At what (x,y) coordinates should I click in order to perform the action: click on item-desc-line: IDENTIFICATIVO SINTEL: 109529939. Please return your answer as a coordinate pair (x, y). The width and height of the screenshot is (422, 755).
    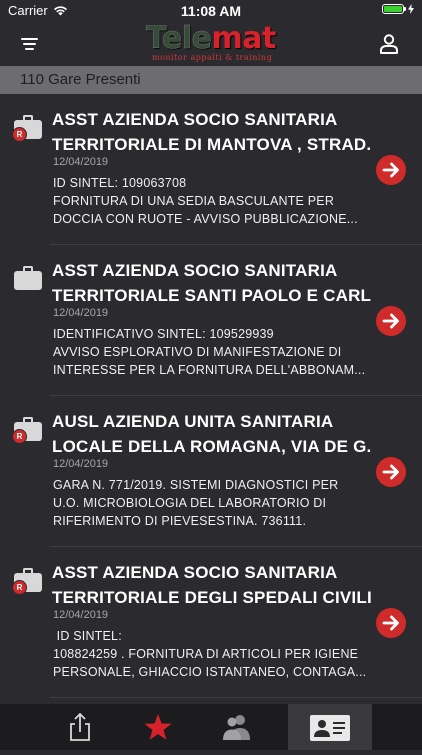
    Looking at the image, I should click on (163, 334).